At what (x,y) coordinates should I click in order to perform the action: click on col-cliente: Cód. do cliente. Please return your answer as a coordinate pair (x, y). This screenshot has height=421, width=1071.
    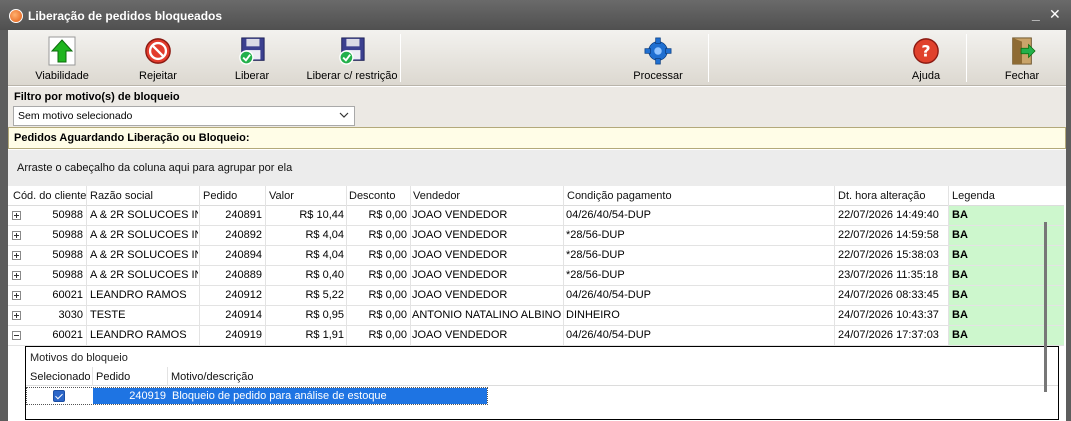
    Looking at the image, I should click on (49, 196).